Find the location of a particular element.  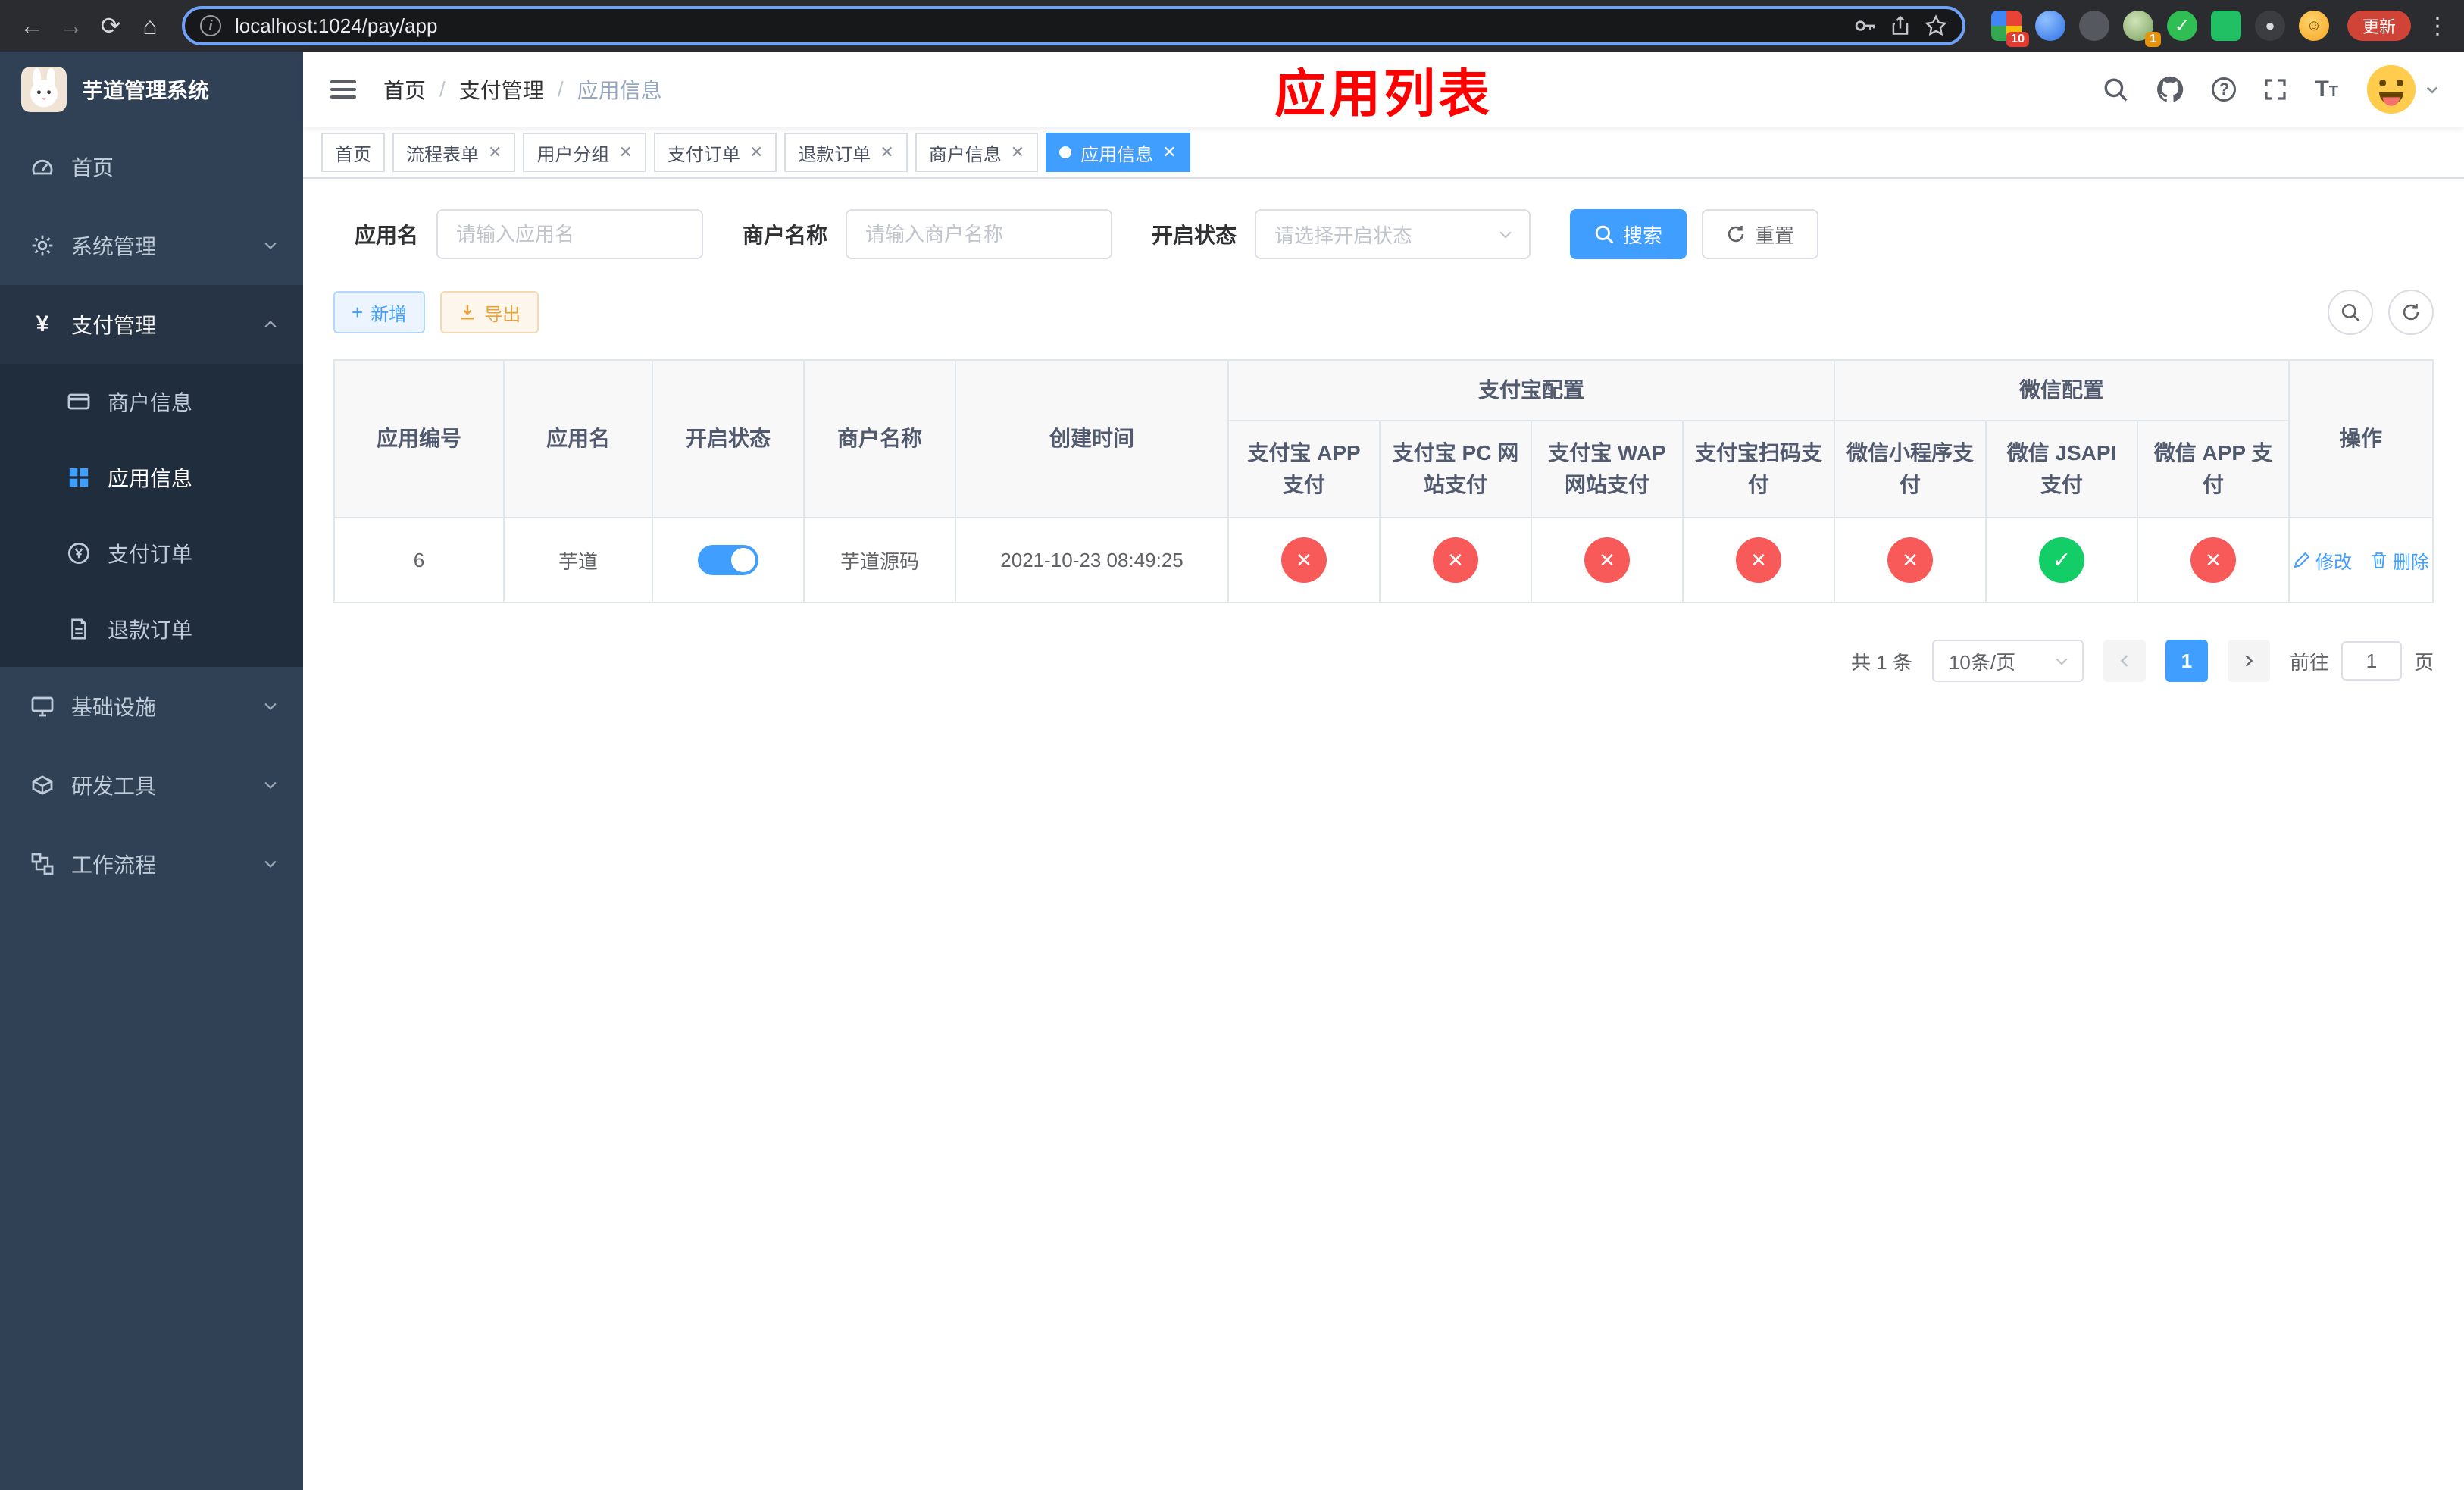

reload-icon: ⟳ is located at coordinates (110, 26).